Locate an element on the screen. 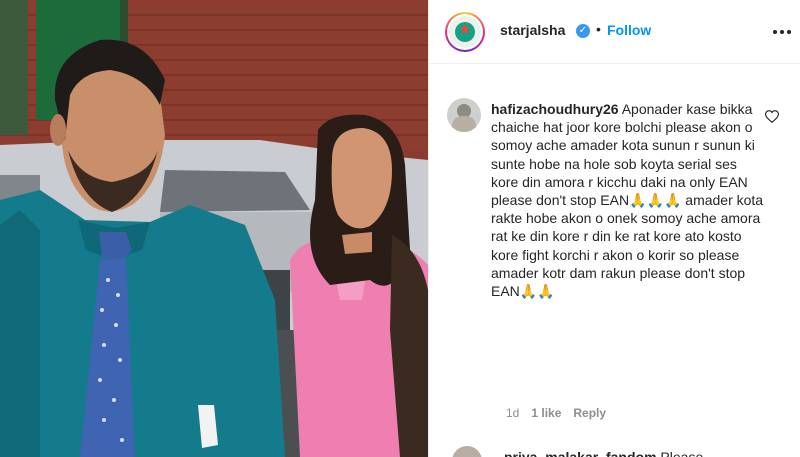  comment-meta: 1d 1 like Reply is located at coordinates (556, 413).